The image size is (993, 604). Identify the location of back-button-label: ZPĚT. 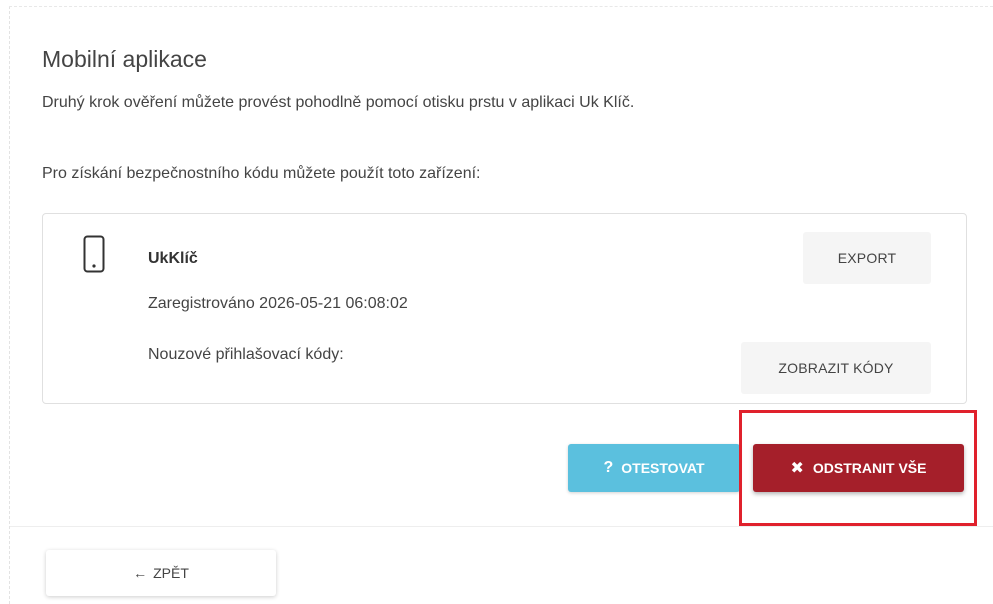
(171, 573).